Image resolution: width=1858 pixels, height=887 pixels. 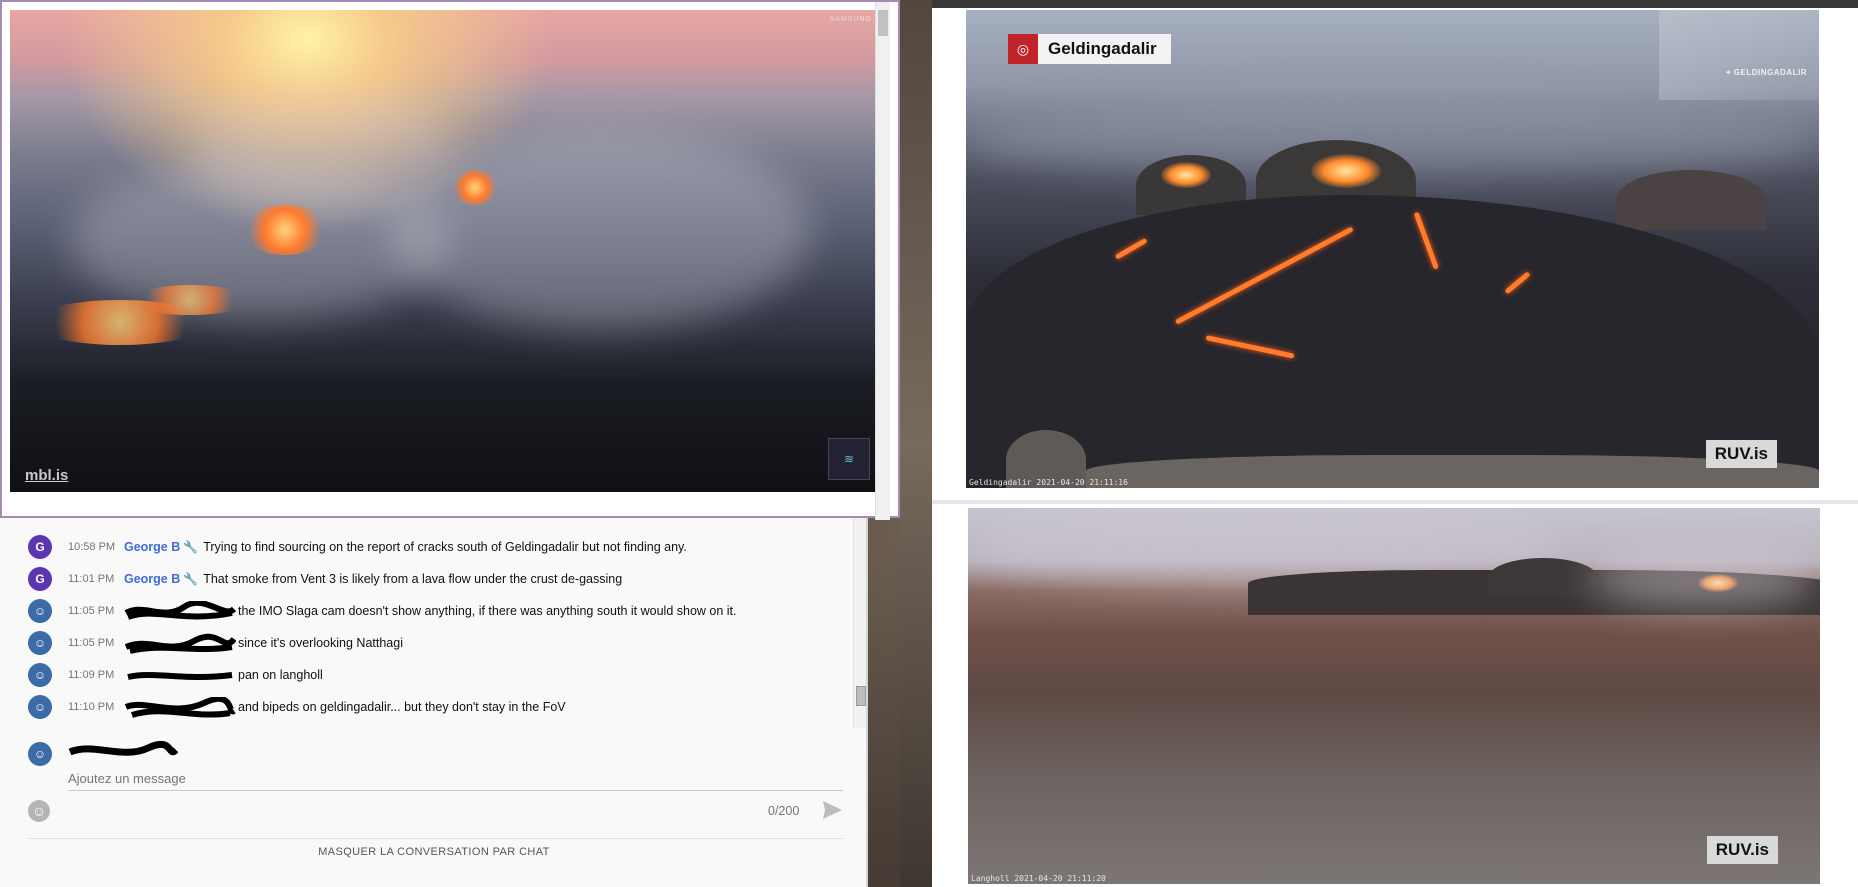 I want to click on lava-flow, so click(x=190, y=300).